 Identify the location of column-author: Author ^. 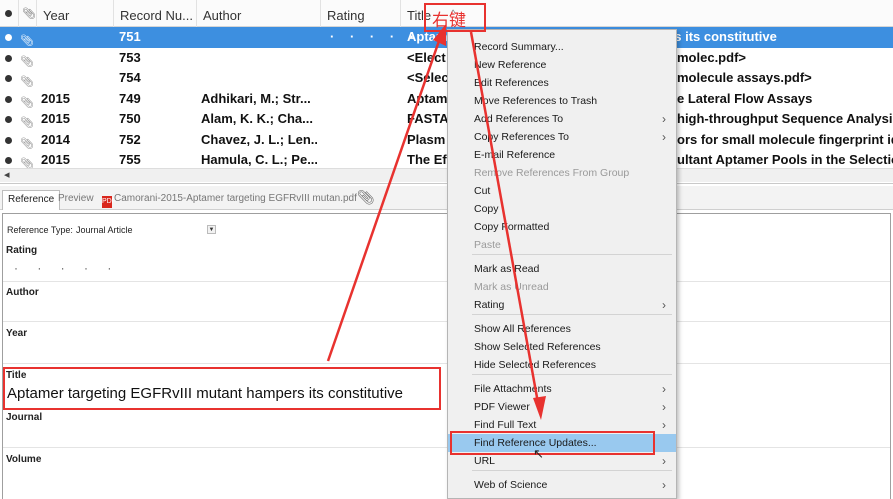
(325, 13).